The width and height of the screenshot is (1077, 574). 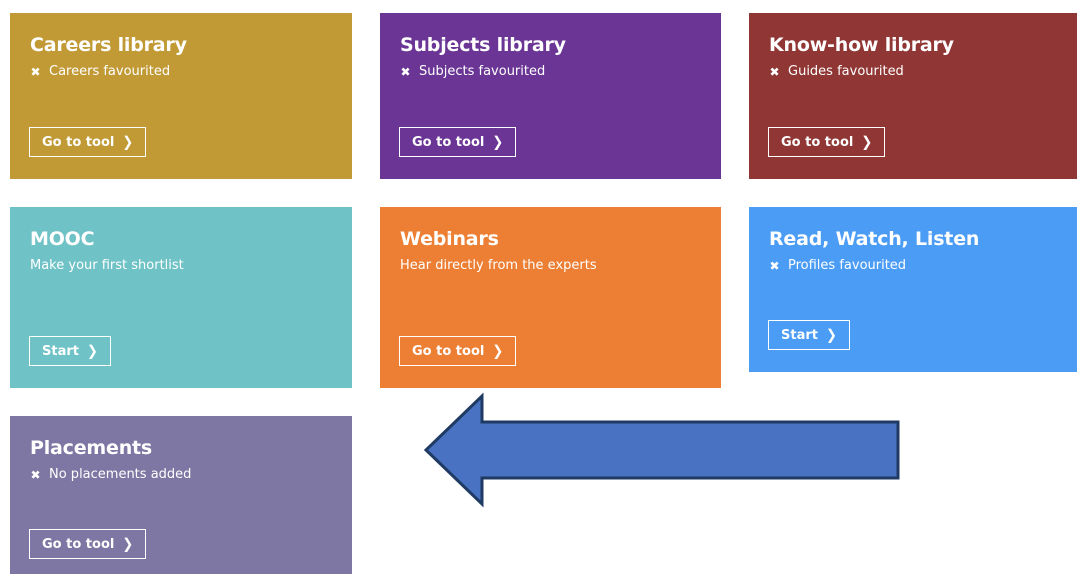 What do you see at coordinates (110, 71) in the screenshot?
I see `tile-status-text: Careers favourited` at bounding box center [110, 71].